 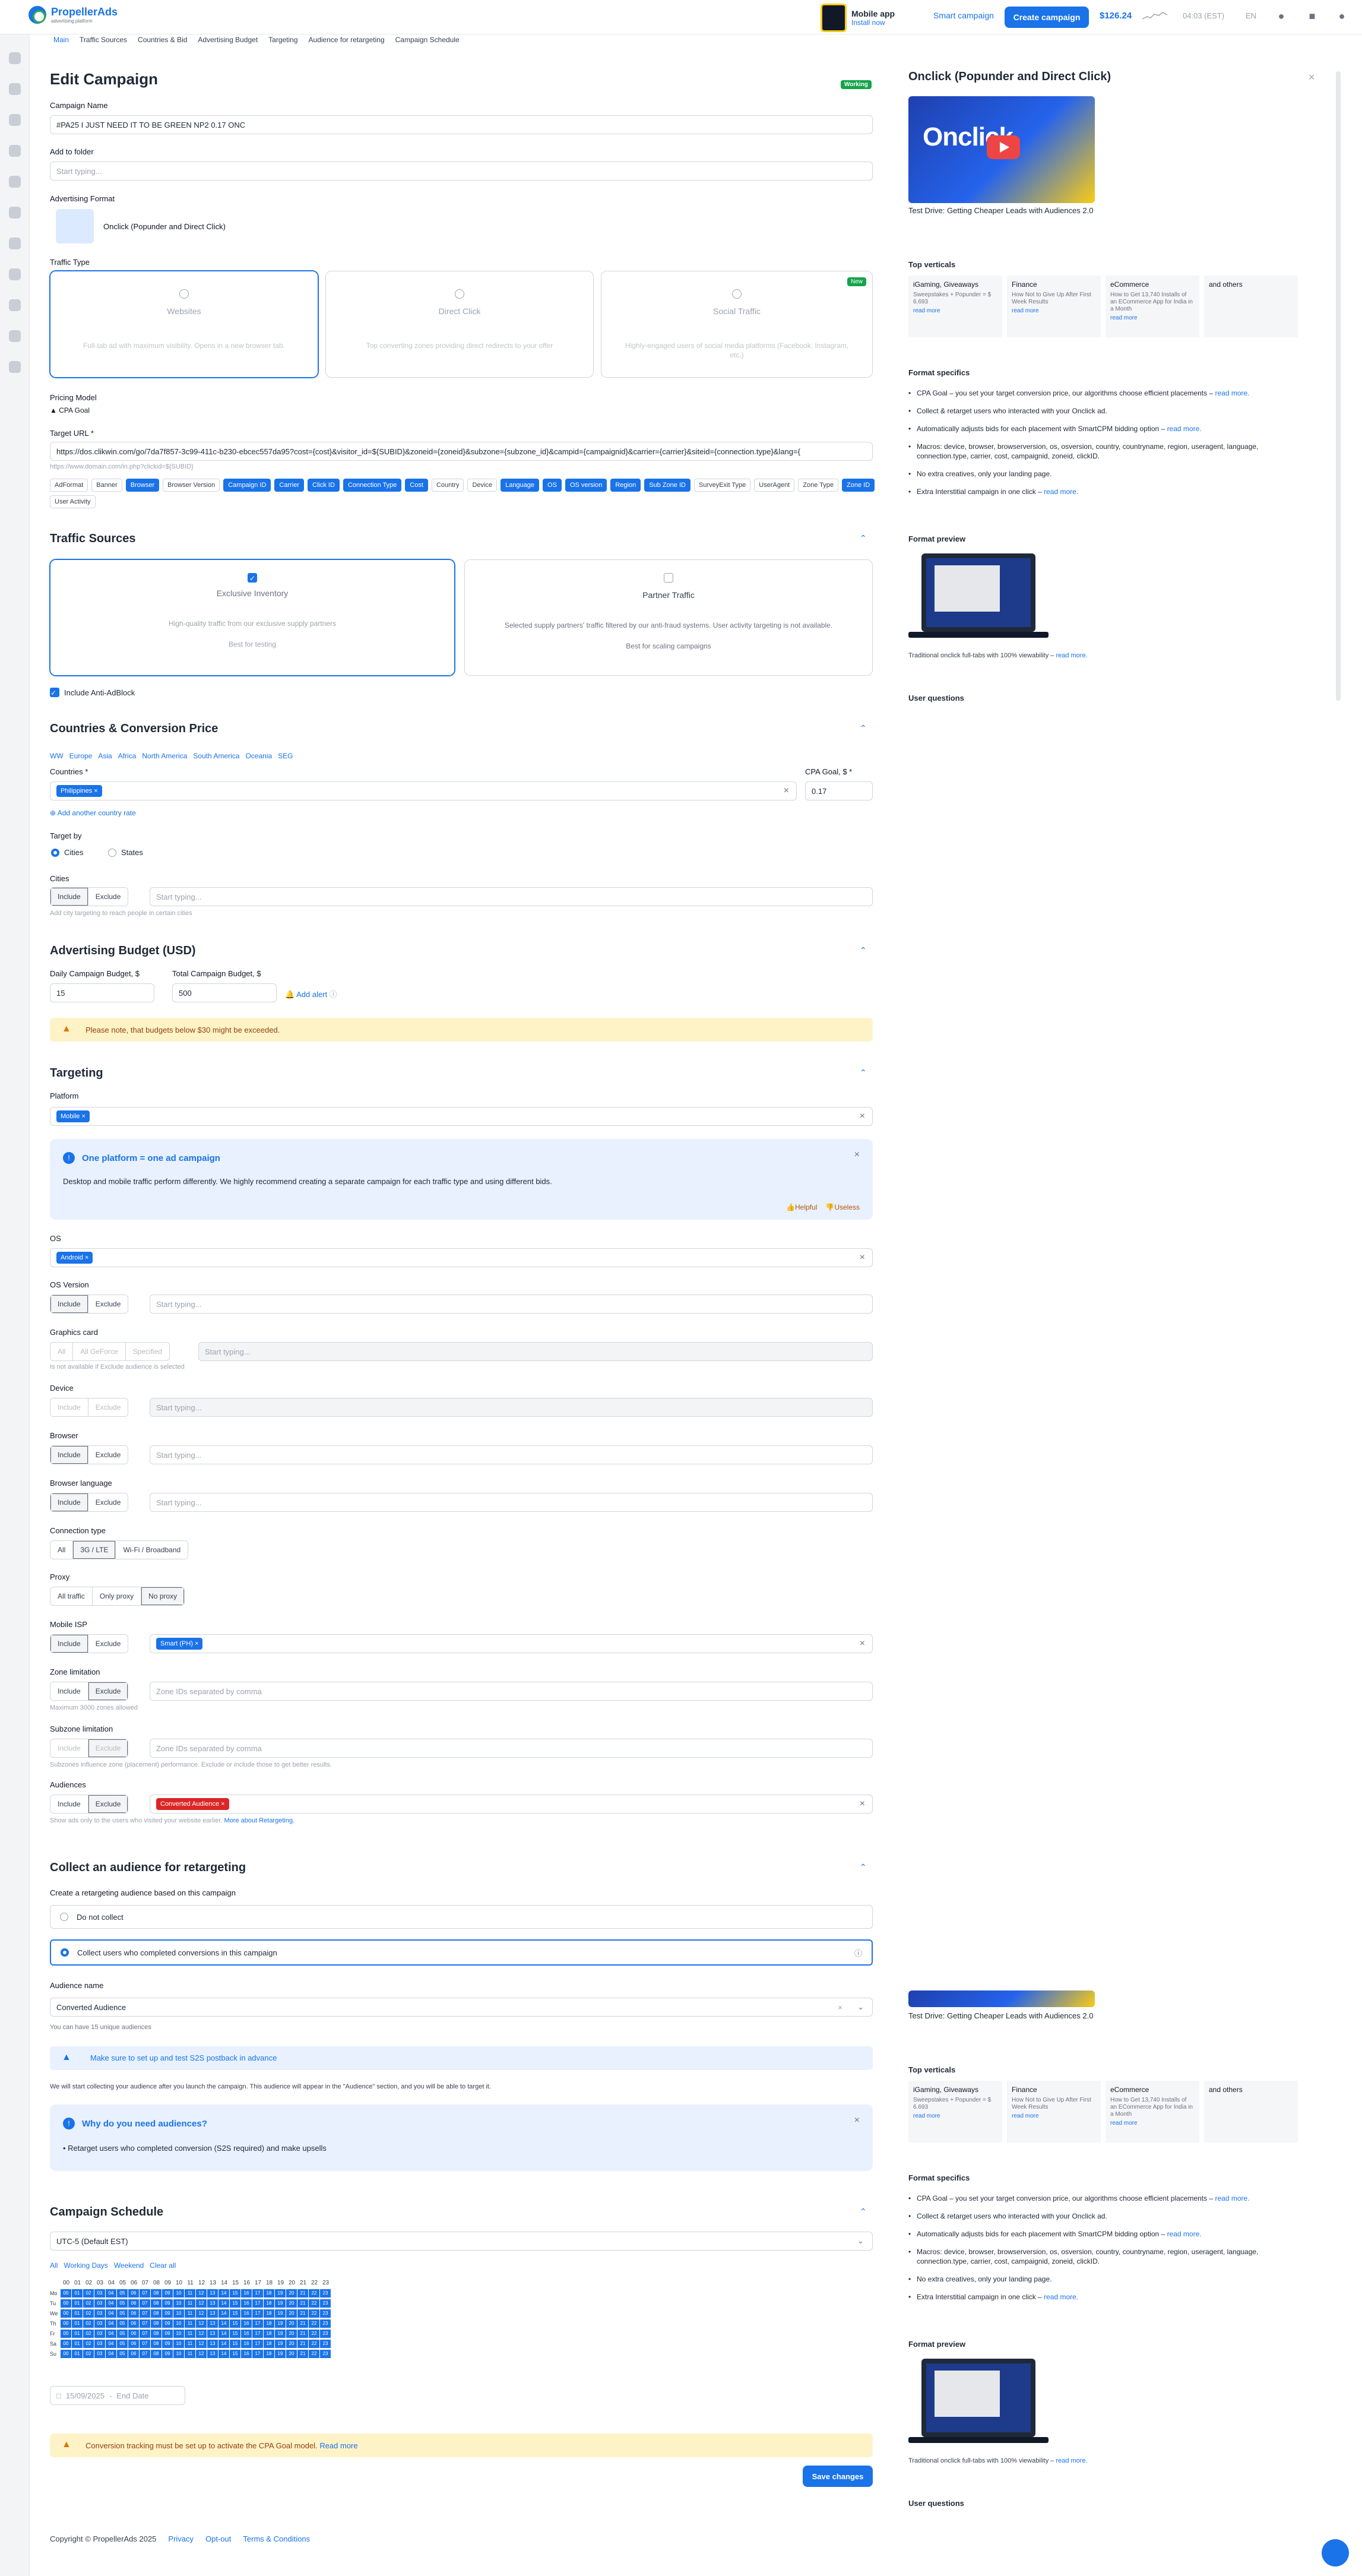 What do you see at coordinates (963, 15) in the screenshot?
I see `smart-campaign-button: Smart campaign` at bounding box center [963, 15].